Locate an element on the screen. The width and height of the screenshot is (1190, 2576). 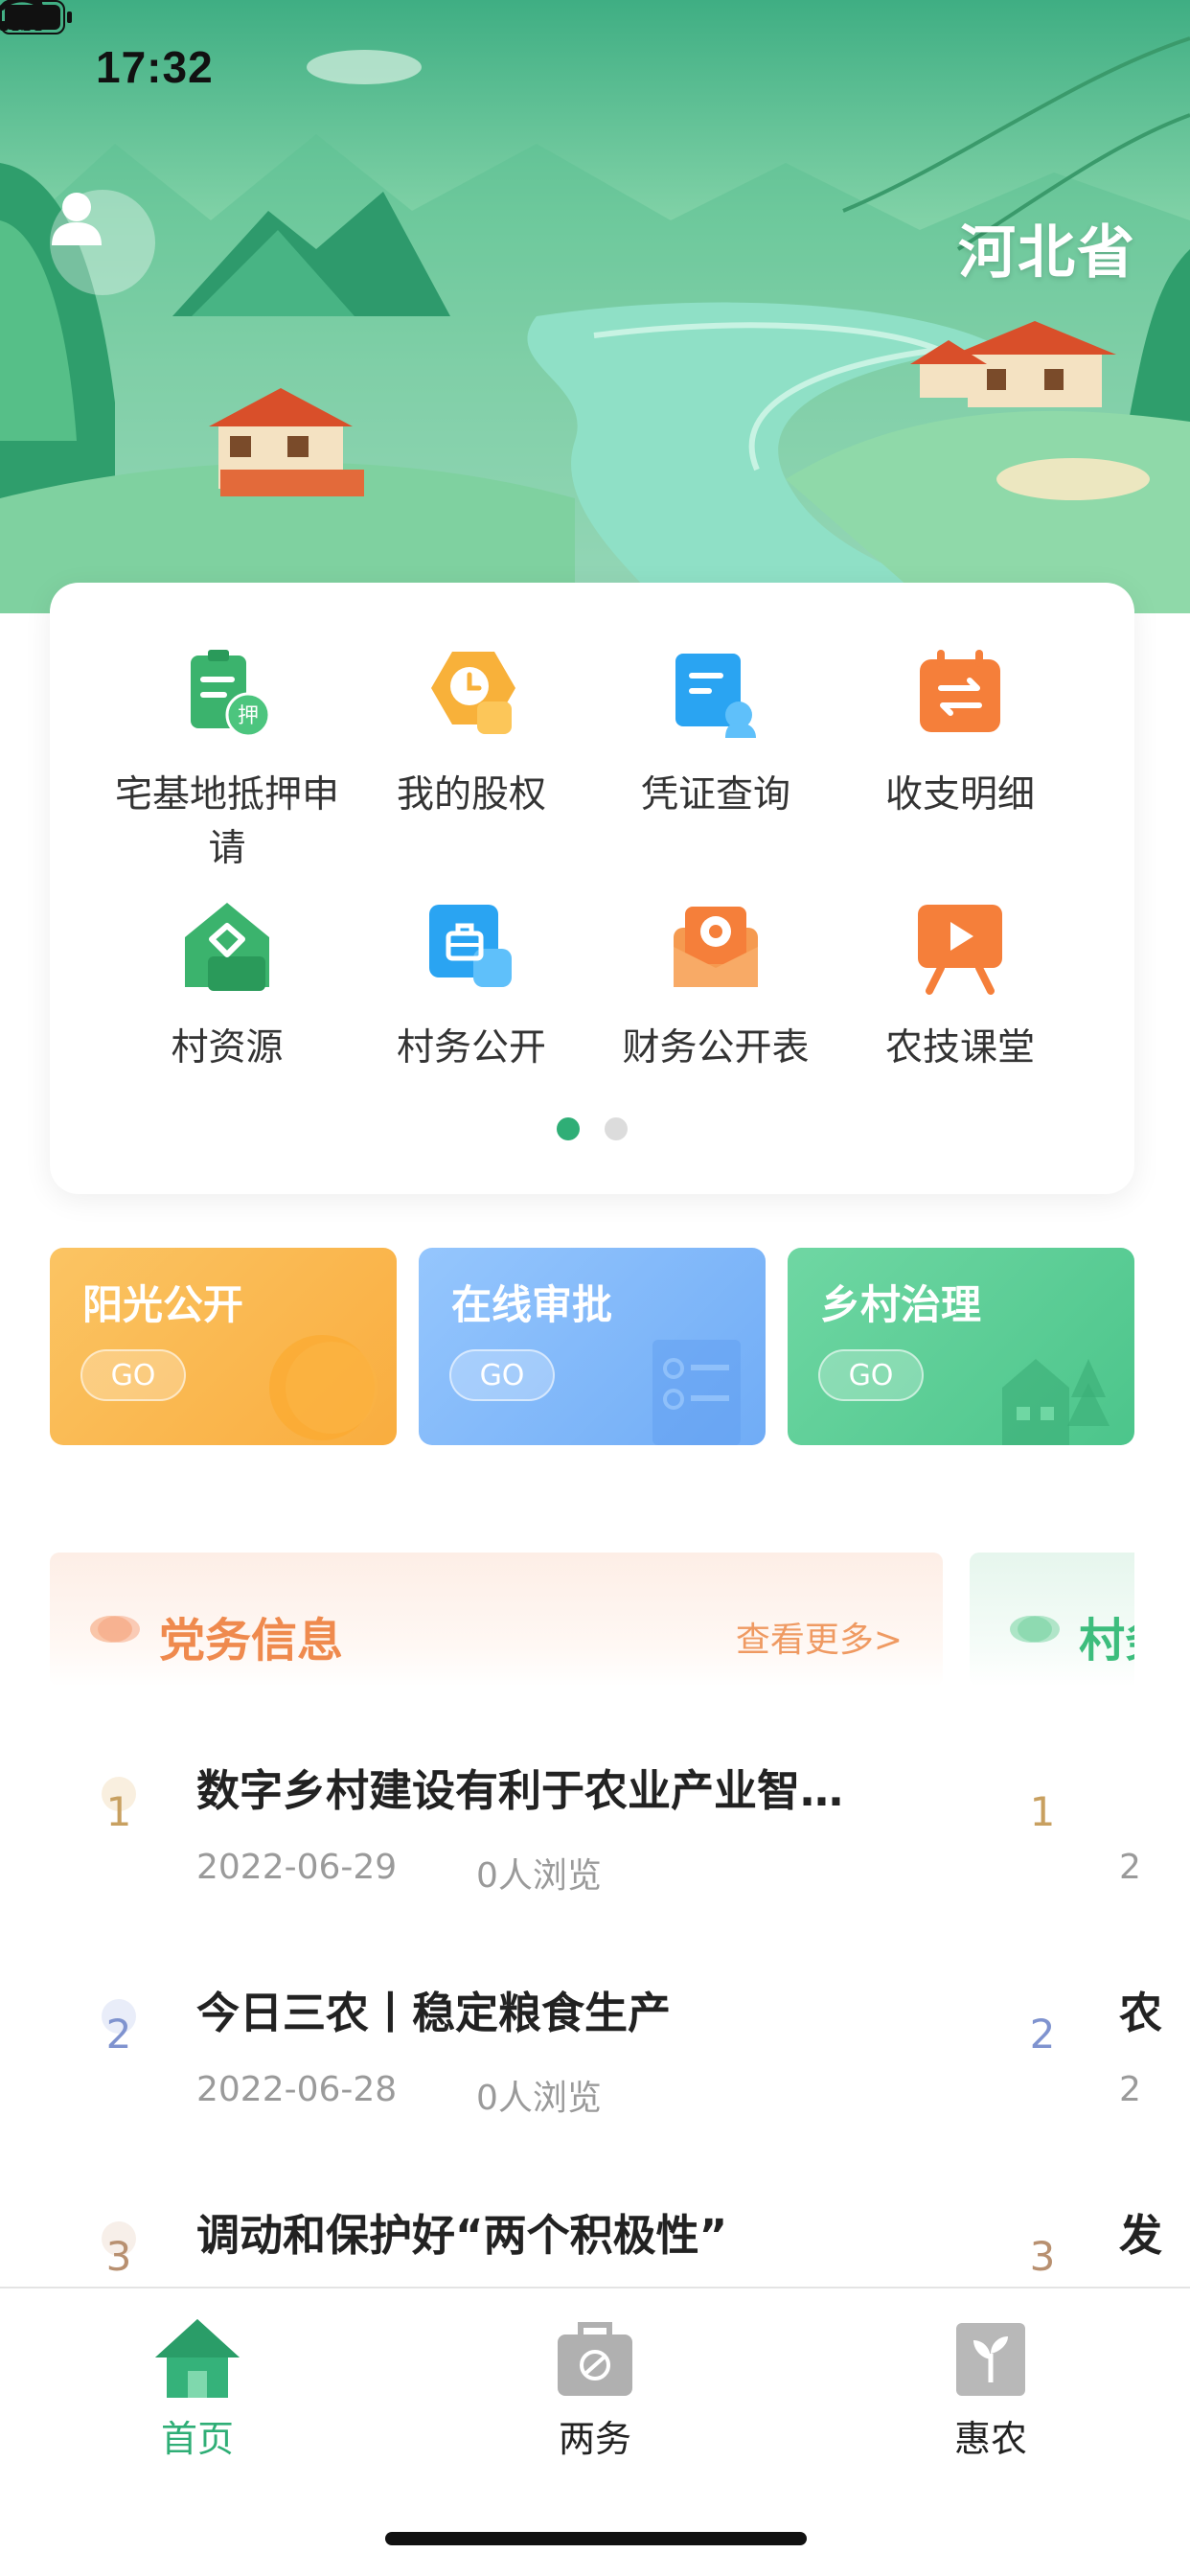
menu-item-village-affairs: 村务公开 is located at coordinates (472, 987).